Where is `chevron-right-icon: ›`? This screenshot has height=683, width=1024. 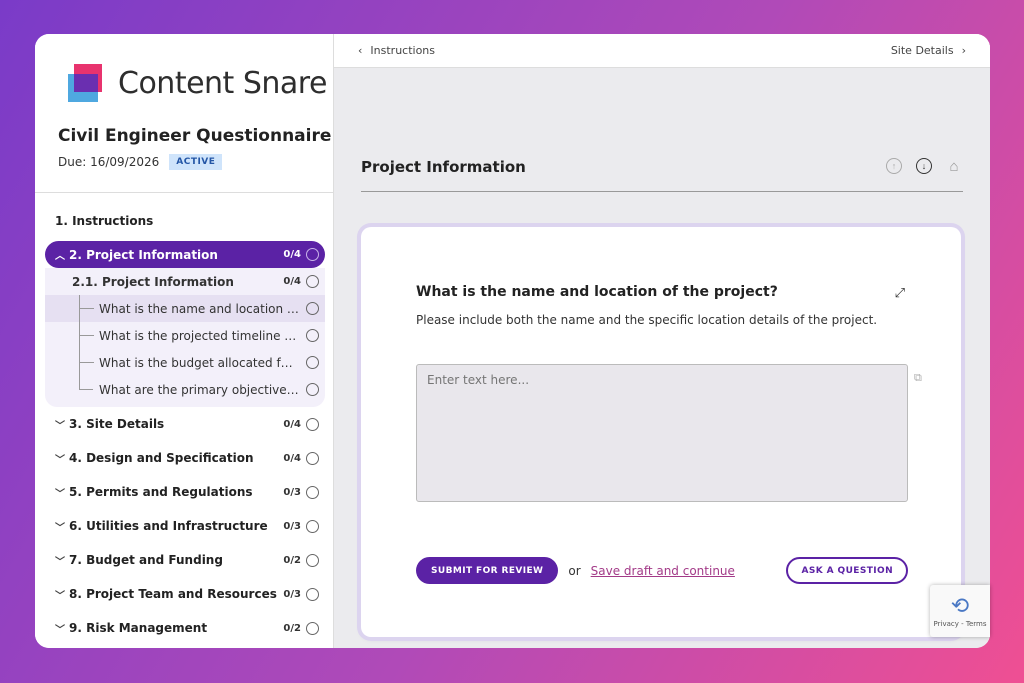
chevron-right-icon: › is located at coordinates (963, 50).